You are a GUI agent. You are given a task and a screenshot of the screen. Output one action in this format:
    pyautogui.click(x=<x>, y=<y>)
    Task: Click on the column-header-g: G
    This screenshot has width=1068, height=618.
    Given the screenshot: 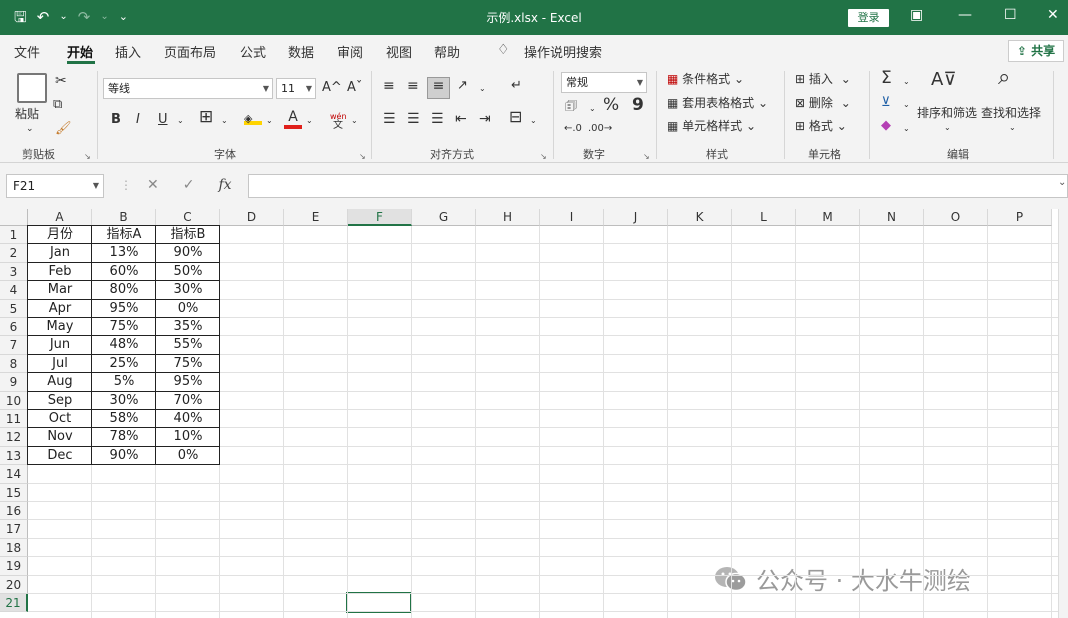 What is the action you would take?
    pyautogui.click(x=444, y=217)
    